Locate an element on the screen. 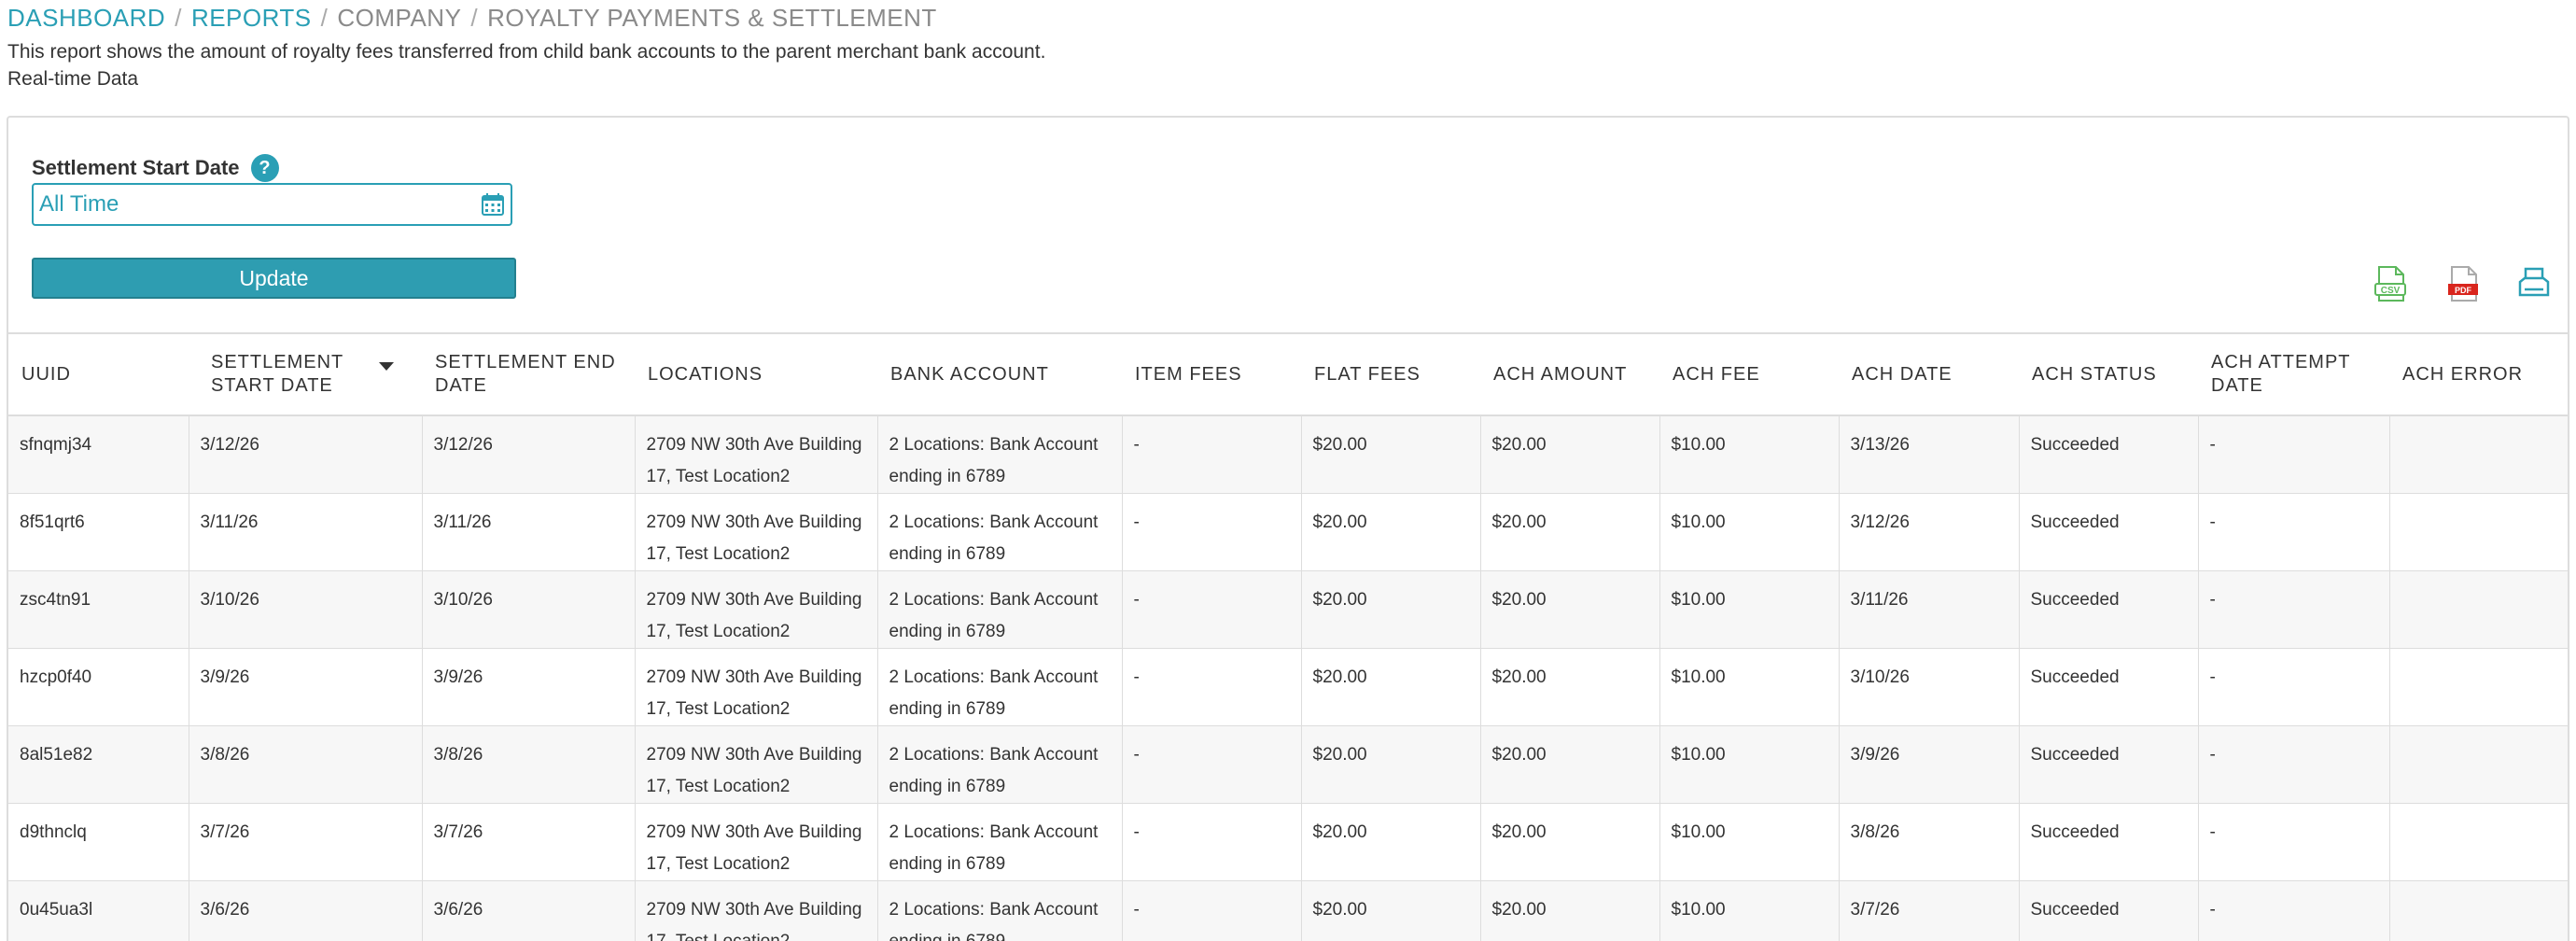 Image resolution: width=2576 pixels, height=941 pixels. pdf-export-icon: PDF is located at coordinates (2463, 283).